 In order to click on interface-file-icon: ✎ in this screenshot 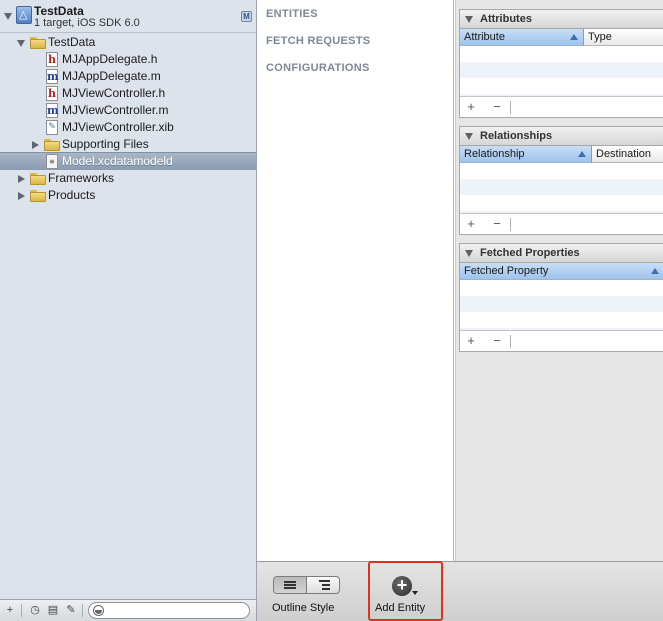, I will do `click(52, 127)`.